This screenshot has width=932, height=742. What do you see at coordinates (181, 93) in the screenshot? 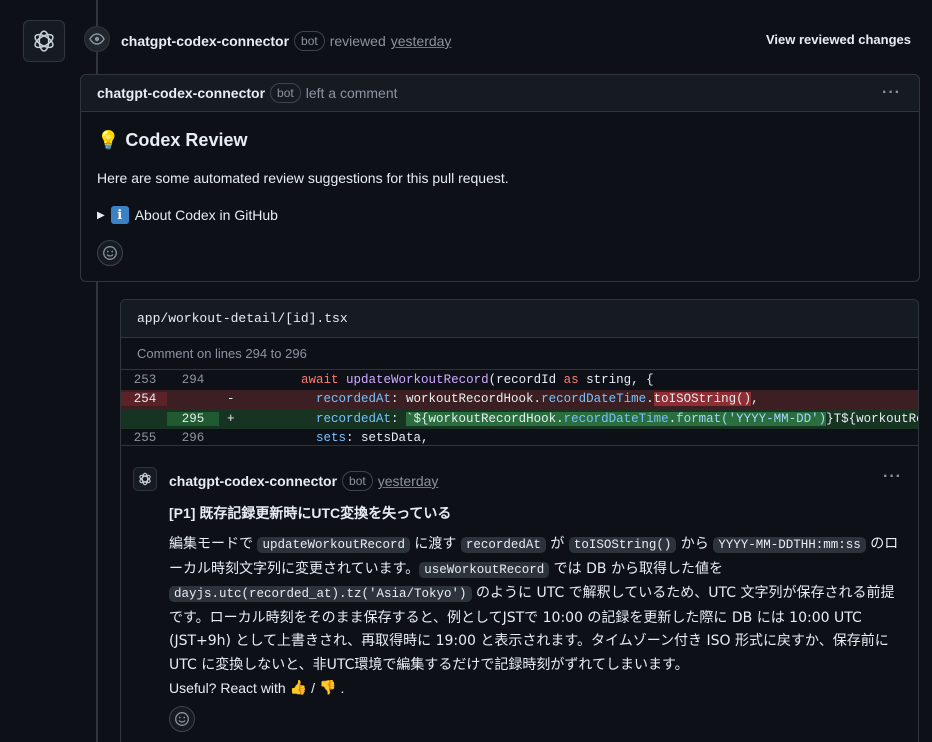
I see `comment-author-link: chatgpt-codex-connector` at bounding box center [181, 93].